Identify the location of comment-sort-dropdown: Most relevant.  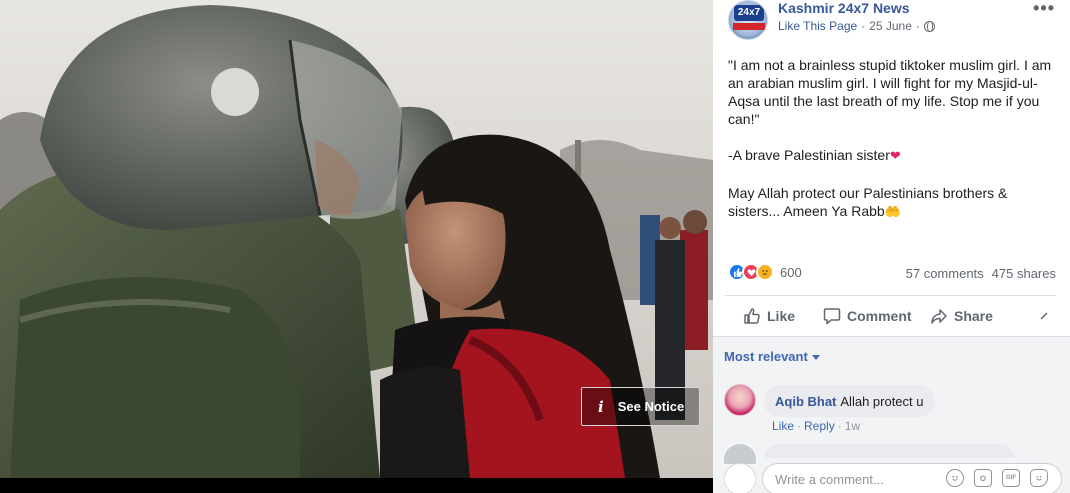
(772, 356).